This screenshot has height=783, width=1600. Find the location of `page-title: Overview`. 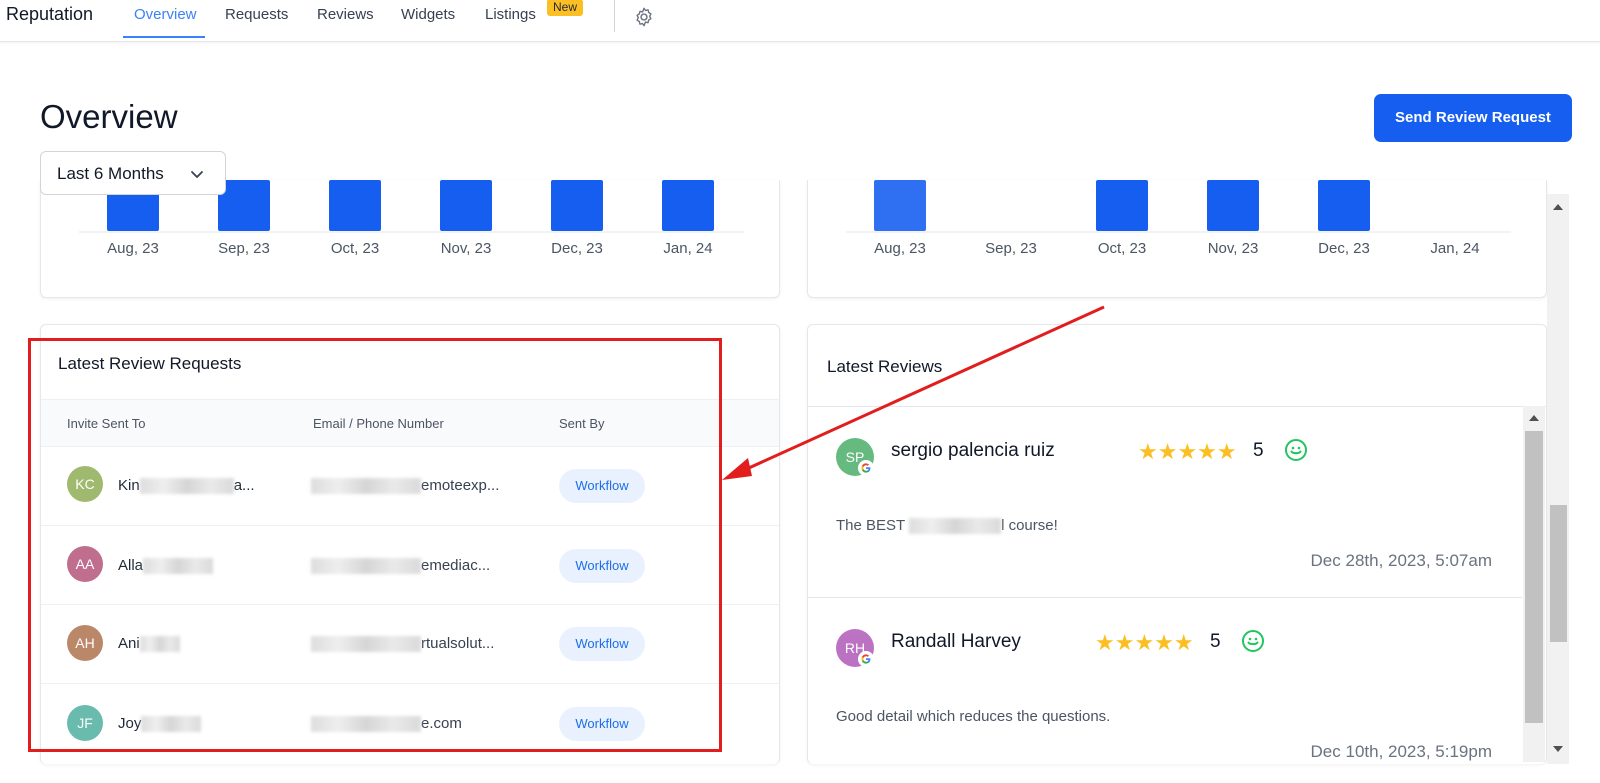

page-title: Overview is located at coordinates (109, 116).